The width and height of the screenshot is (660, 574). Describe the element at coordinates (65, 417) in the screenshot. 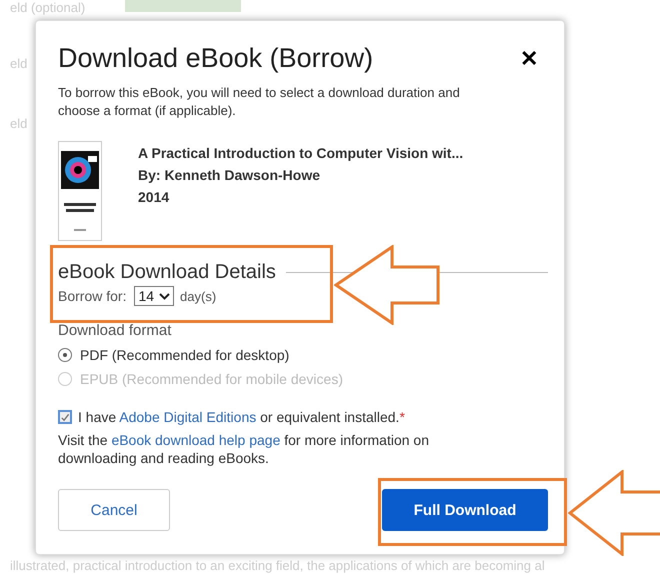

I see `checkbox` at that location.